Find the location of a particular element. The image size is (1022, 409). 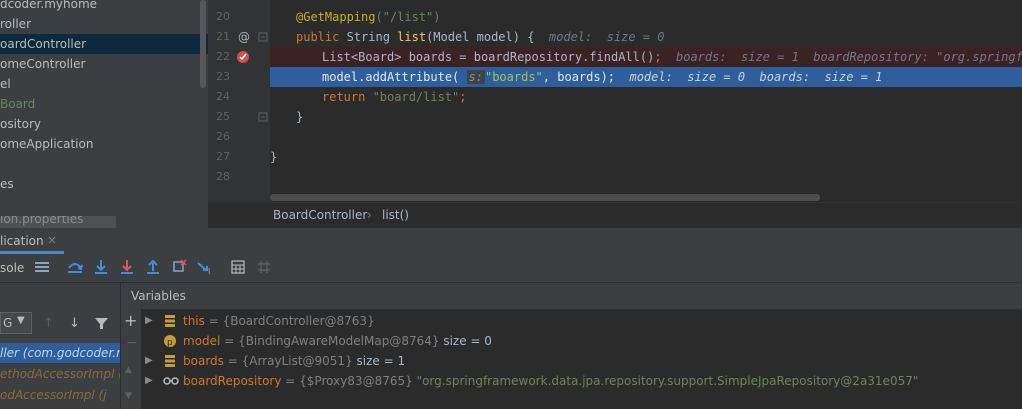

run-to-cursor-icon: I is located at coordinates (205, 267).